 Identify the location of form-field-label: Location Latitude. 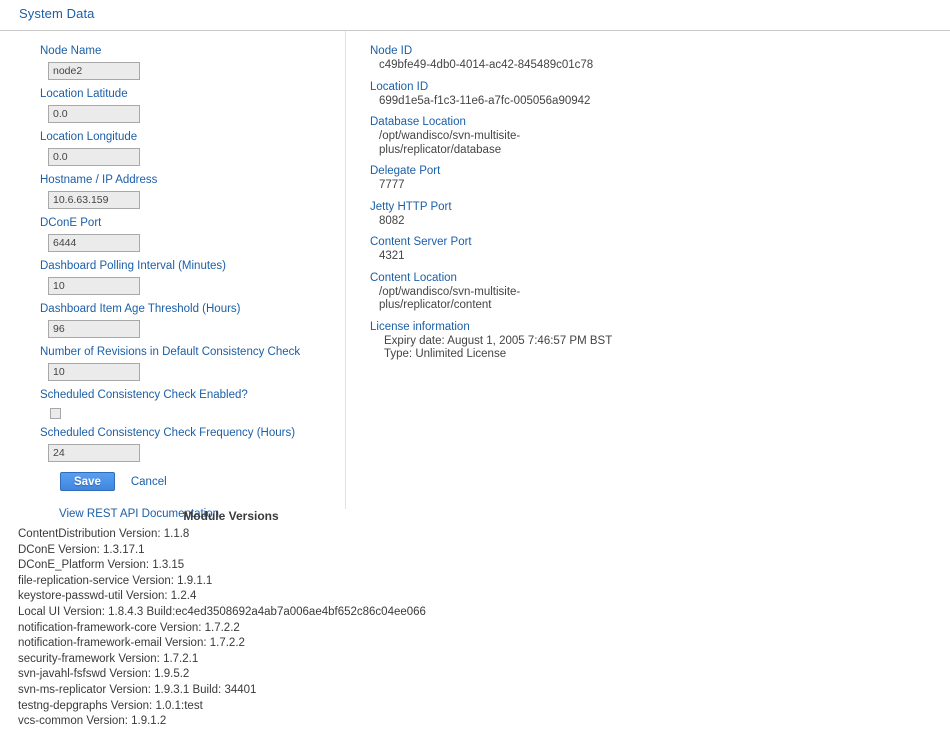
(84, 94).